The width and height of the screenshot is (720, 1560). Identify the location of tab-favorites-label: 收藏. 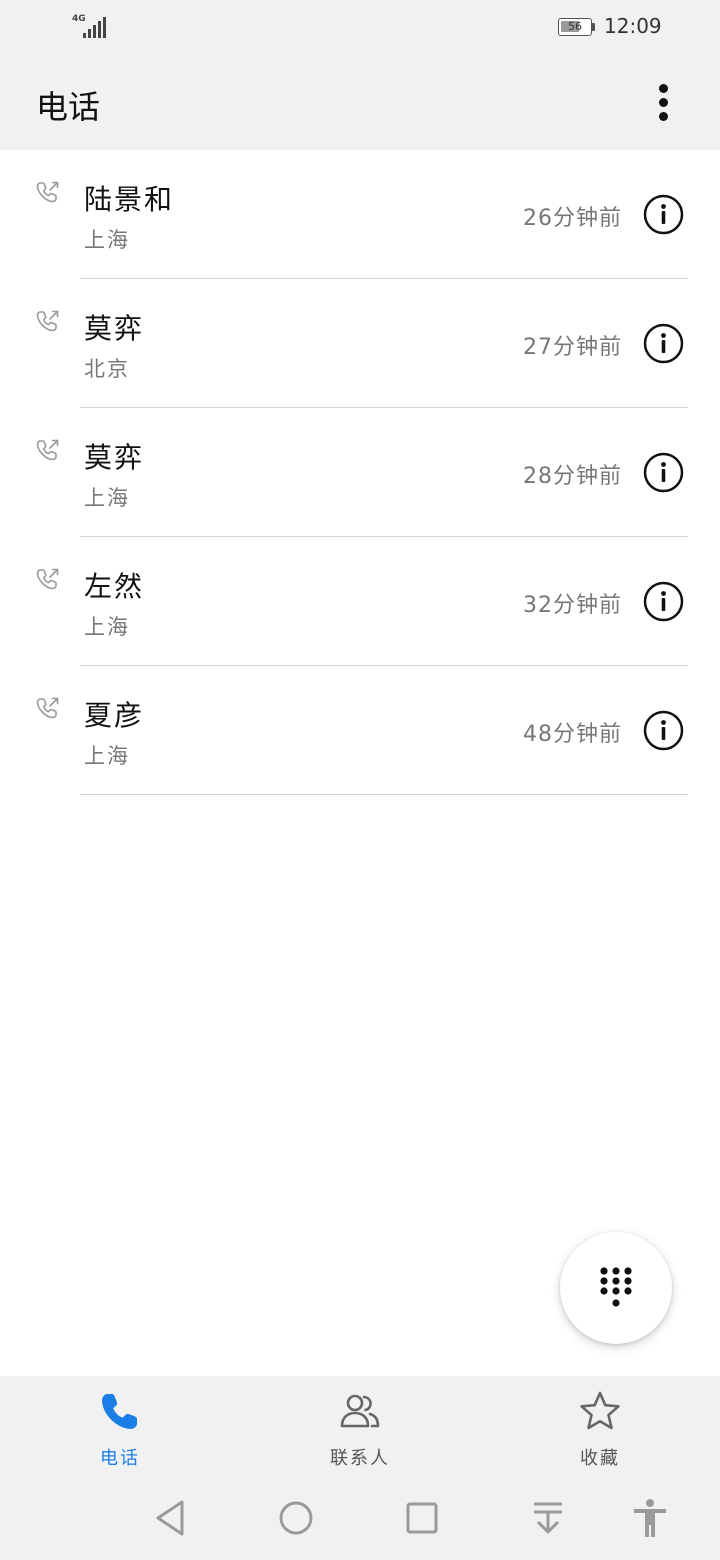
(600, 1458).